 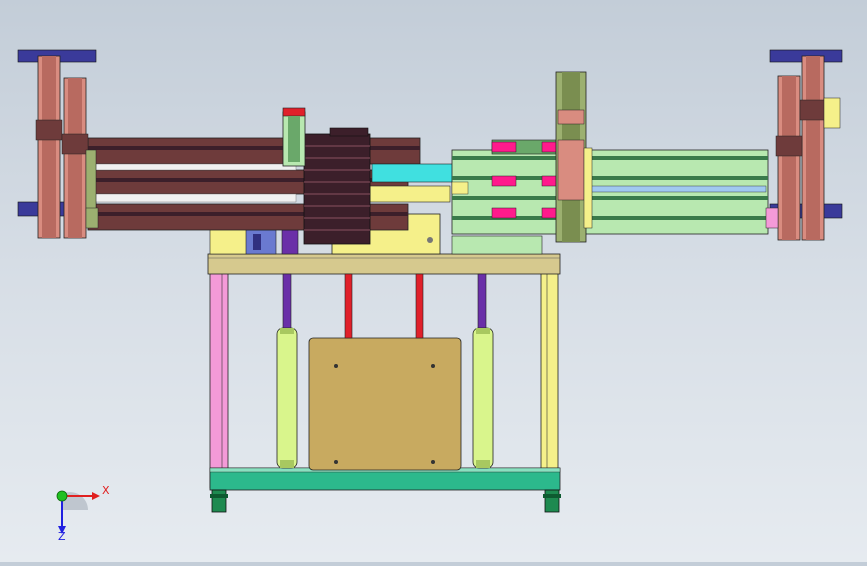 I want to click on caster-left, so click(x=219, y=501).